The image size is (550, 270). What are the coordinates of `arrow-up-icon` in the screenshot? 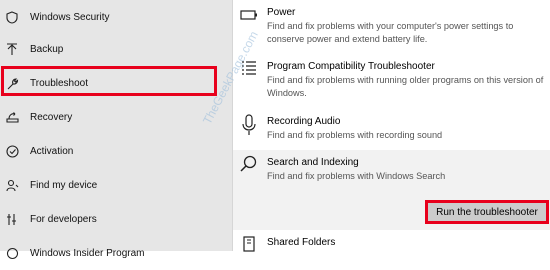 It's located at (12, 49).